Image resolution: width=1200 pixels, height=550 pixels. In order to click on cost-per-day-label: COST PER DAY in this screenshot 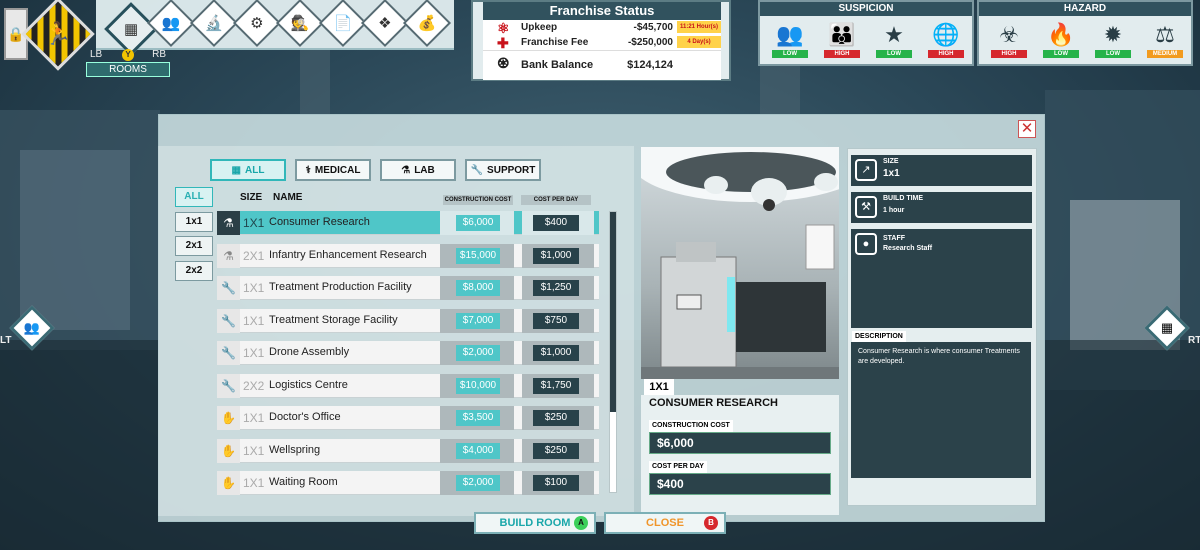, I will do `click(678, 467)`.